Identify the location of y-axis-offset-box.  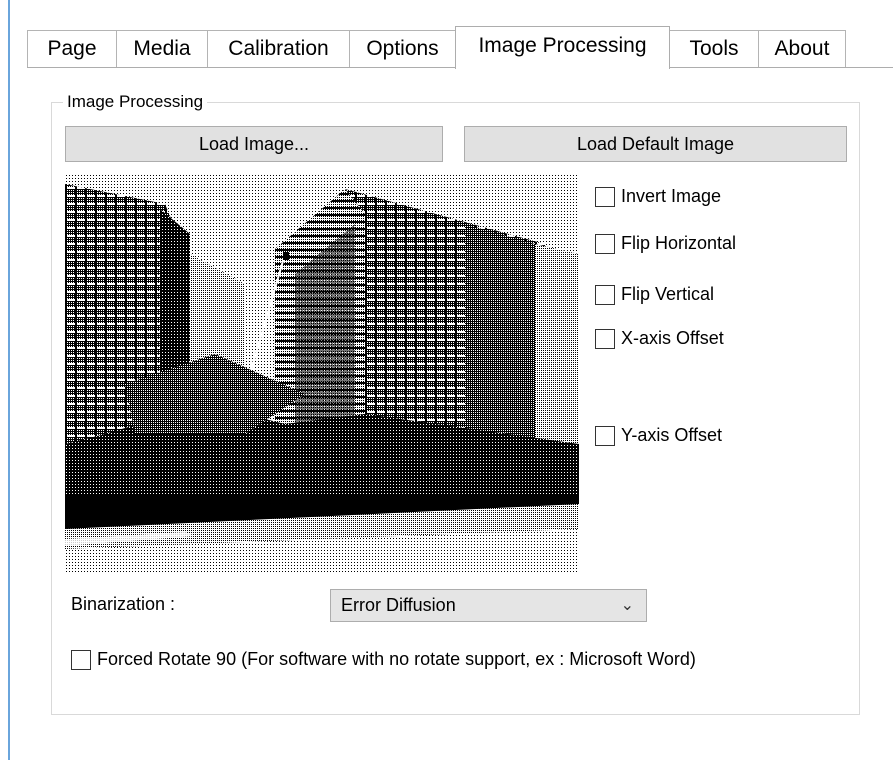
(605, 435).